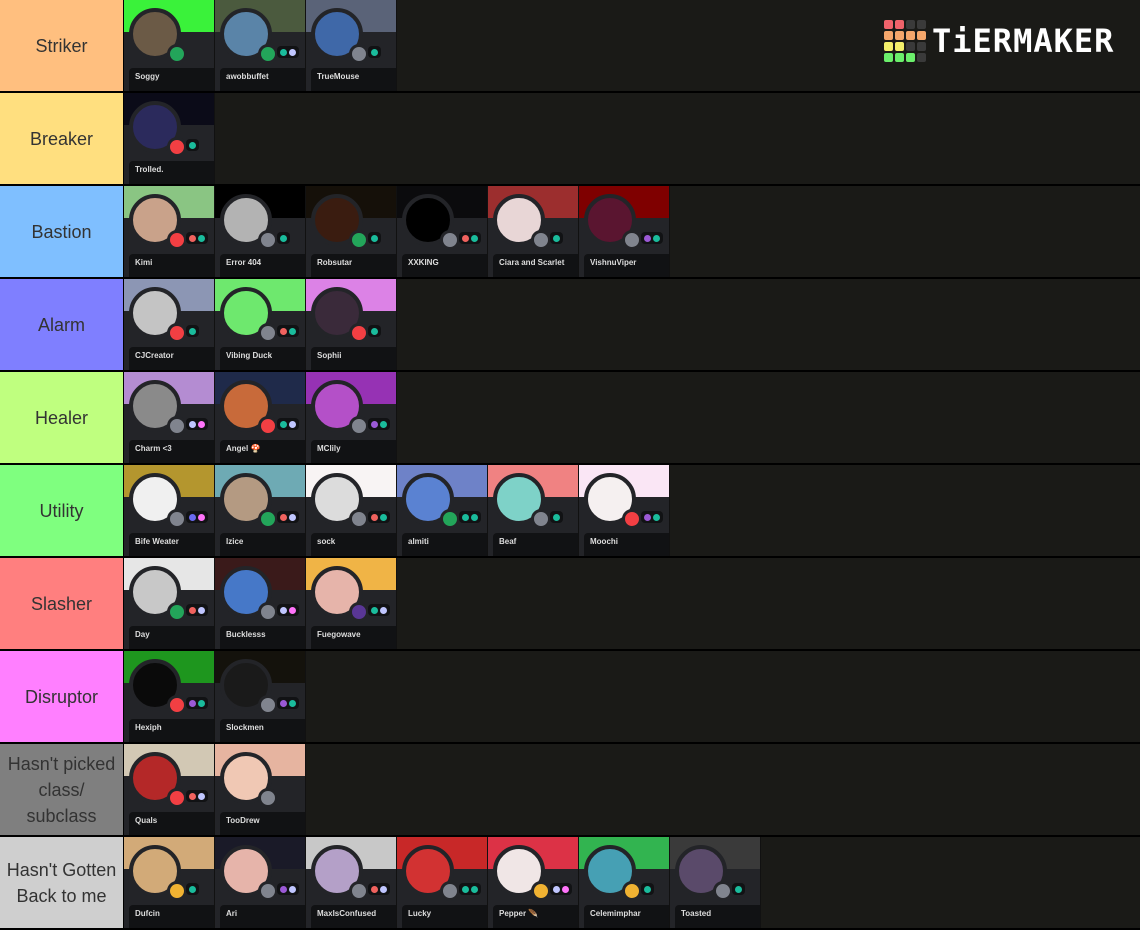 This screenshot has height=930, width=1140. What do you see at coordinates (62, 696) in the screenshot?
I see `tier-label: Disruptor` at bounding box center [62, 696].